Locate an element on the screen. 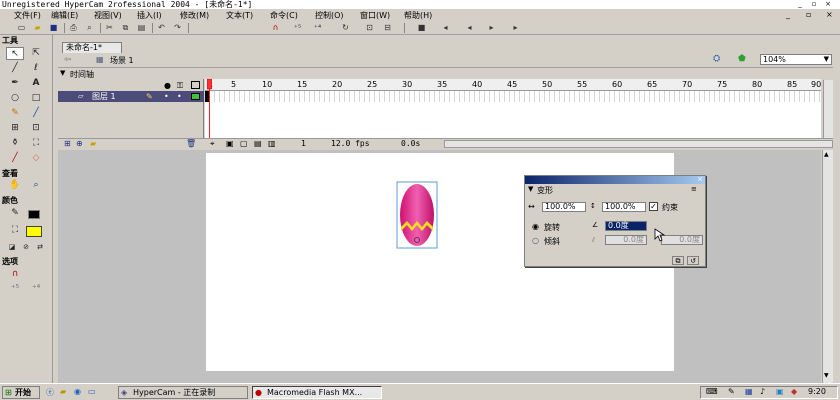 This screenshot has width=840, height=400. monitor-icon: ▣ is located at coordinates (780, 391).